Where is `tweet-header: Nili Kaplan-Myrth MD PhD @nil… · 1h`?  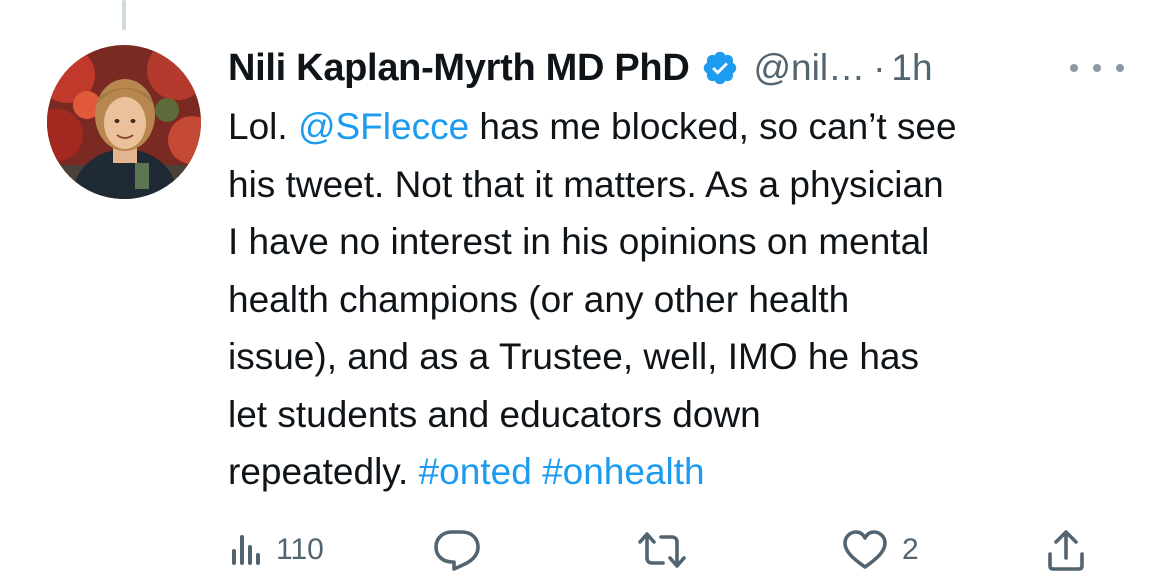
tweet-header: Nili Kaplan-Myrth MD PhD @nil… · 1h is located at coordinates (580, 68).